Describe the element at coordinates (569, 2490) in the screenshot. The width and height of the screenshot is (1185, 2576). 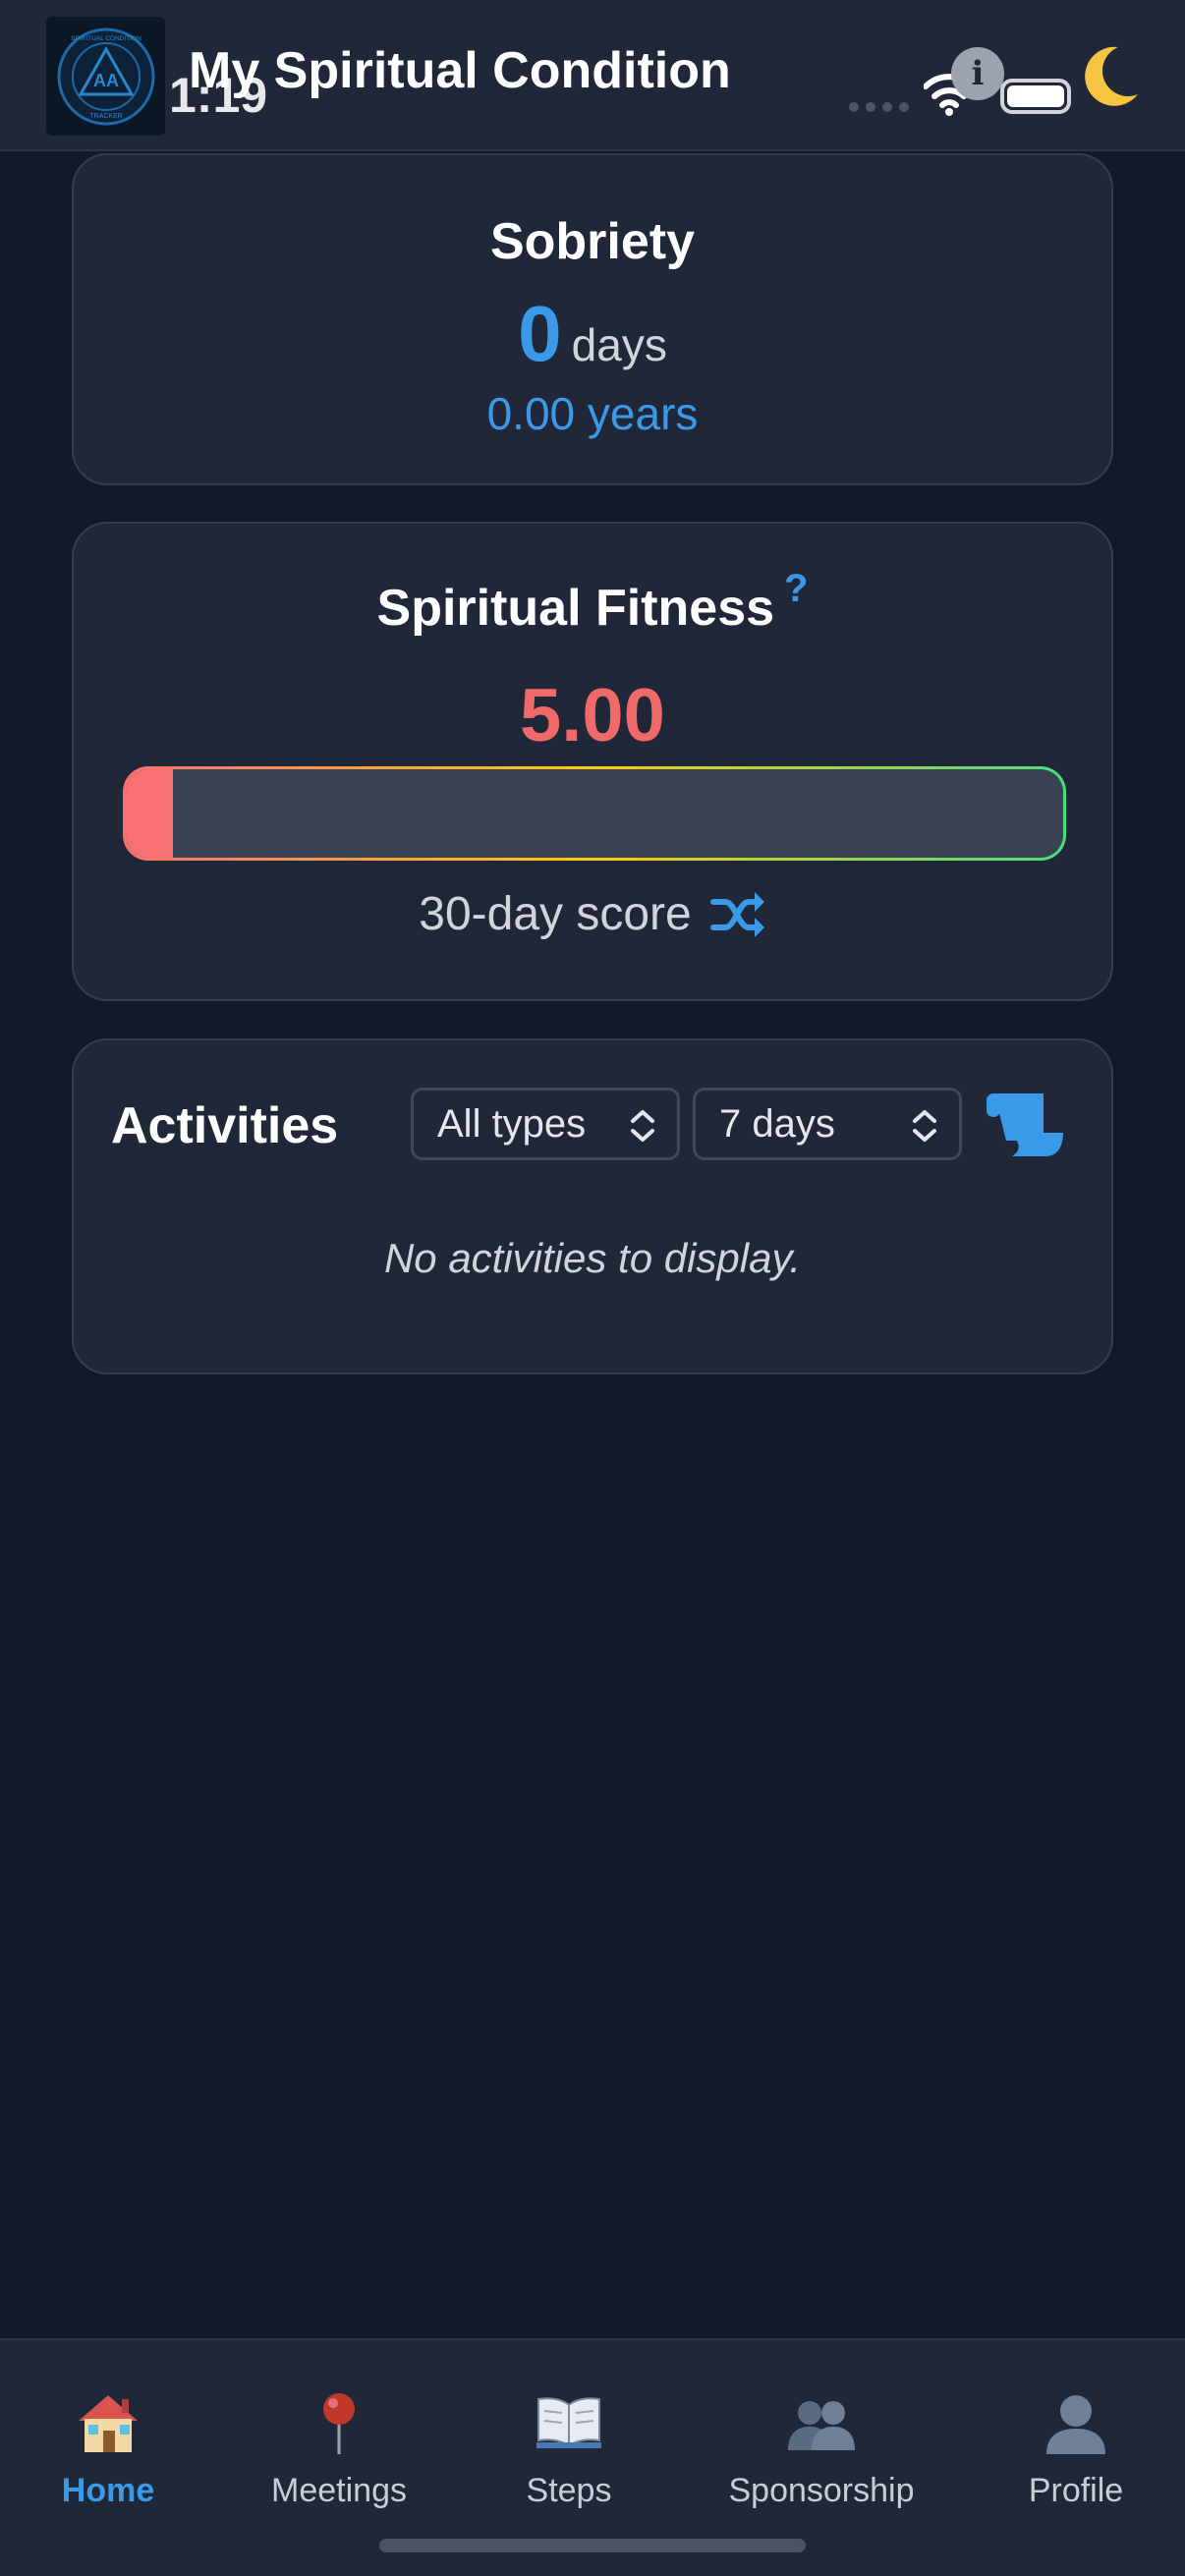
I see `nav-label-steps: Steps` at that location.